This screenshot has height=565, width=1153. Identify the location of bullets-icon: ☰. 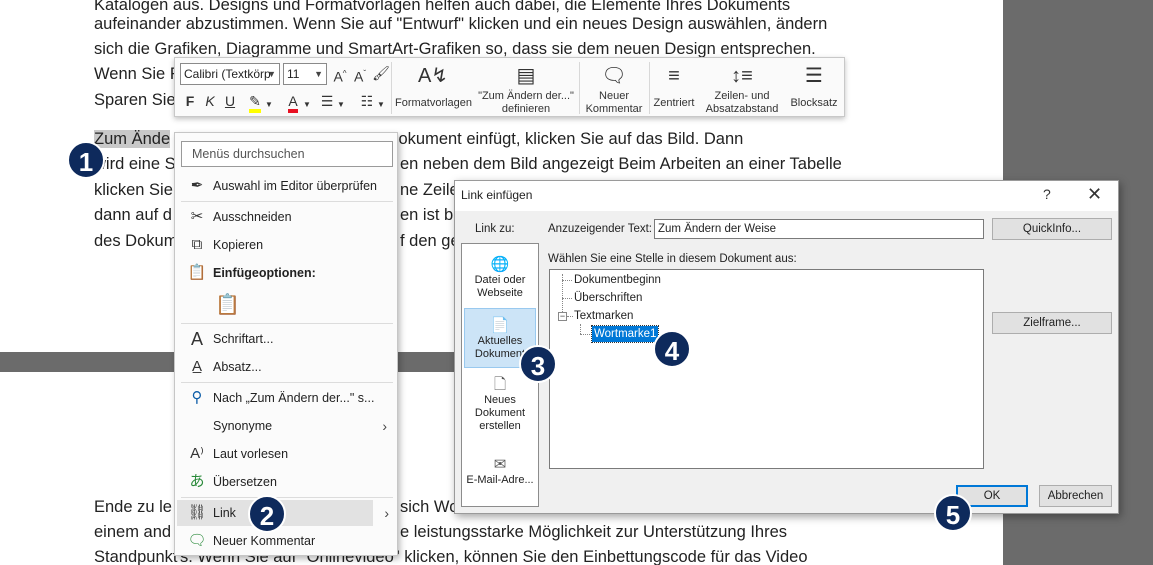
(327, 101).